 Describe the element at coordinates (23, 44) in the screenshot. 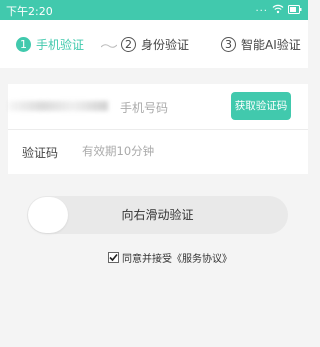

I see `step-number: 1` at that location.